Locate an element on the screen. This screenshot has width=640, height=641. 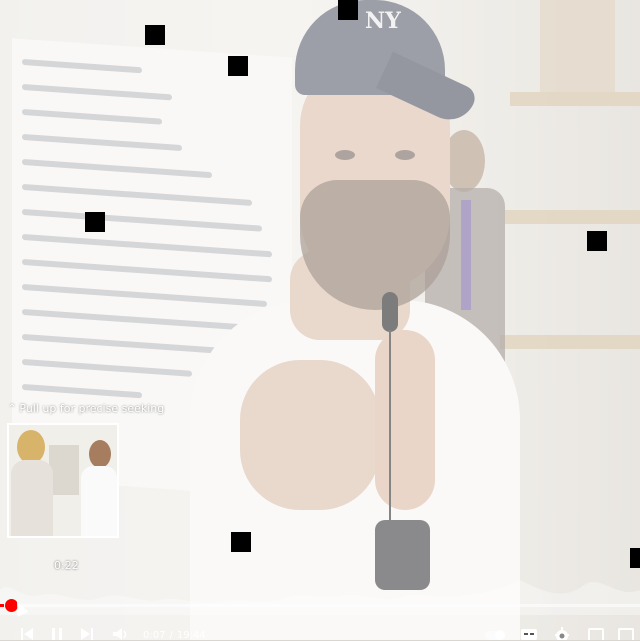
fullscreen-icon is located at coordinates (626, 634).